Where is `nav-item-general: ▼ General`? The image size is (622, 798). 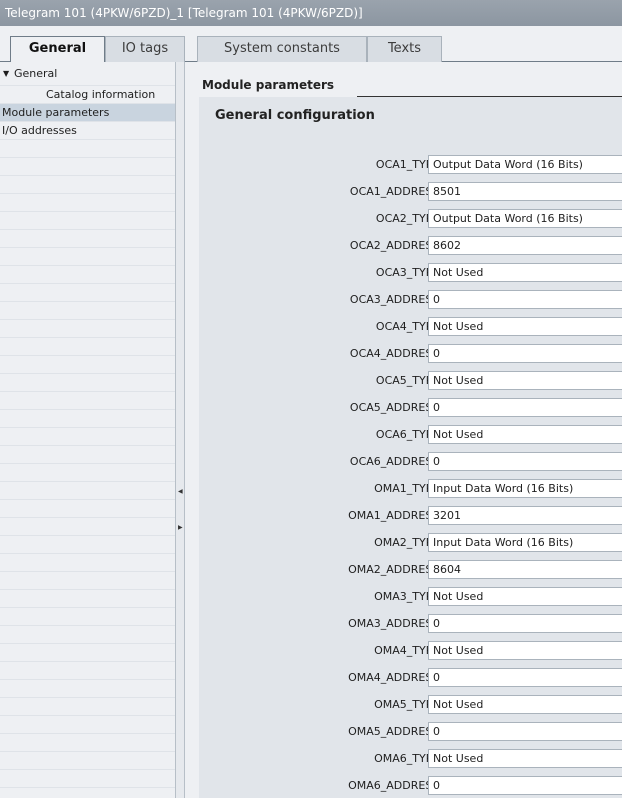
nav-item-general: ▼ General is located at coordinates (87, 74).